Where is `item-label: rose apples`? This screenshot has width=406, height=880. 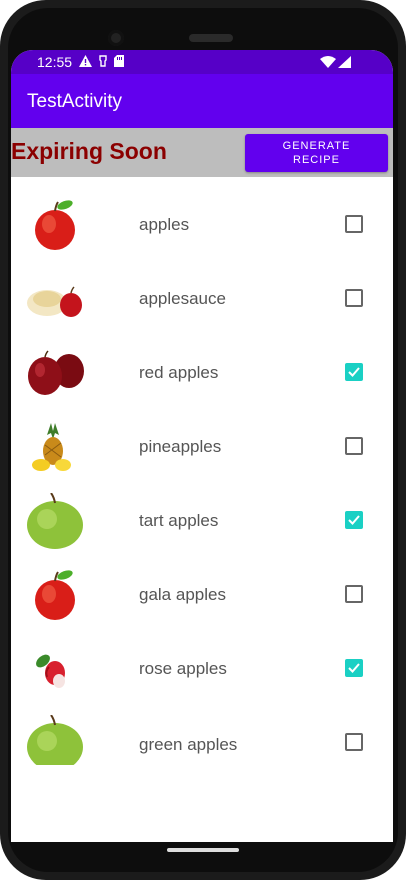 item-label: rose apples is located at coordinates (183, 668).